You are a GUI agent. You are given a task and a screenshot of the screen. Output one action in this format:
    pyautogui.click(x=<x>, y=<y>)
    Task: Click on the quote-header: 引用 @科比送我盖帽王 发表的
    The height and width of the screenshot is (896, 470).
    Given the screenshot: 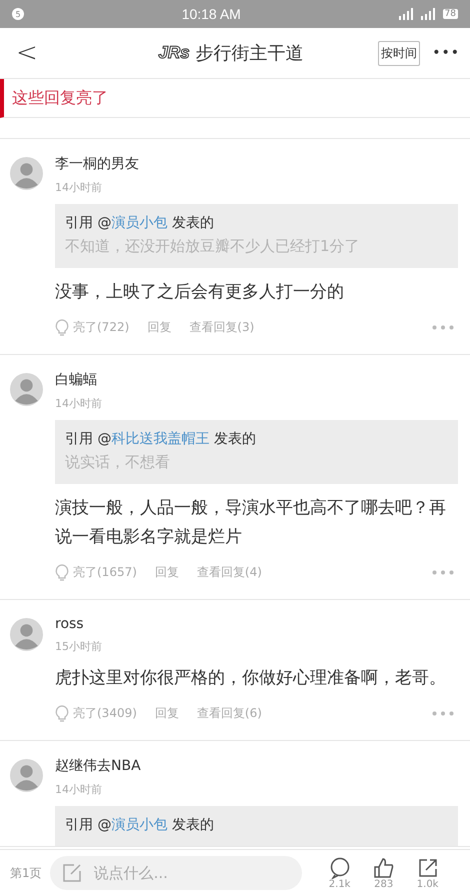 What is the action you would take?
    pyautogui.click(x=161, y=439)
    